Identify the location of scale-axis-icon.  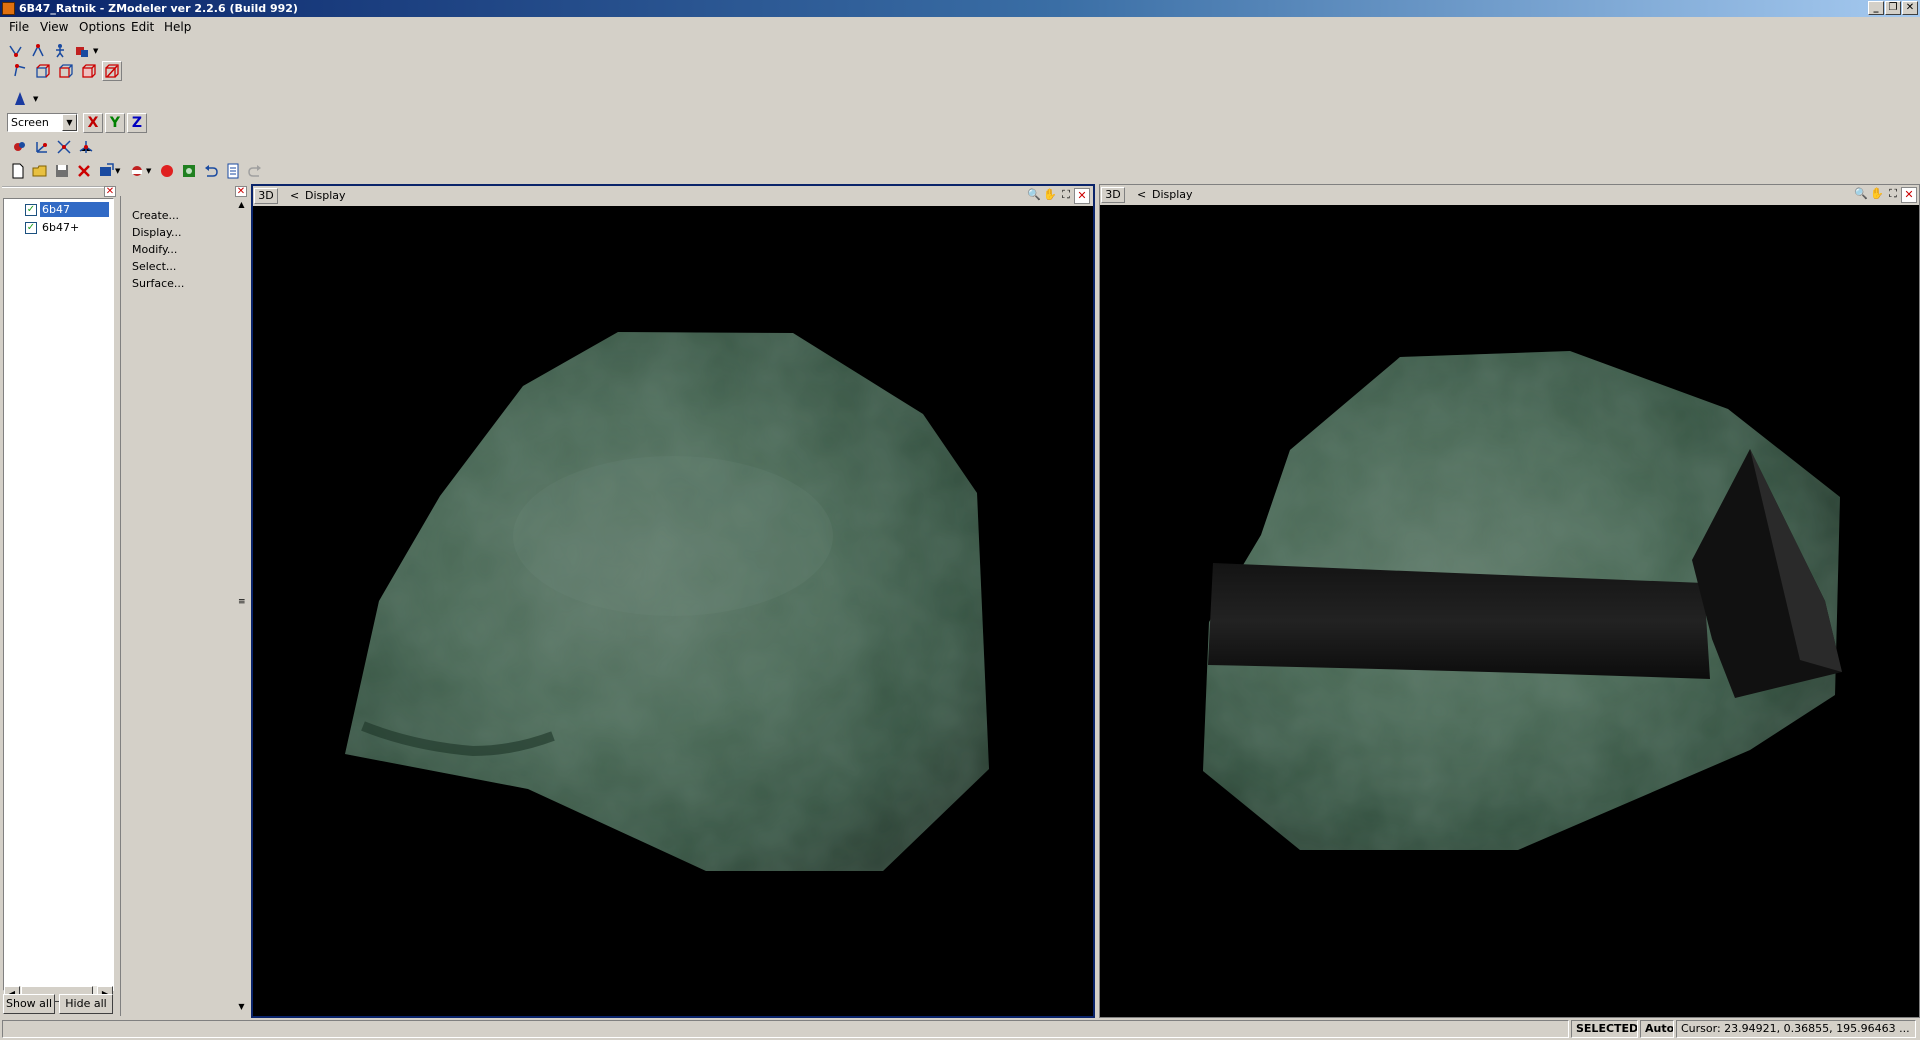
(86, 147).